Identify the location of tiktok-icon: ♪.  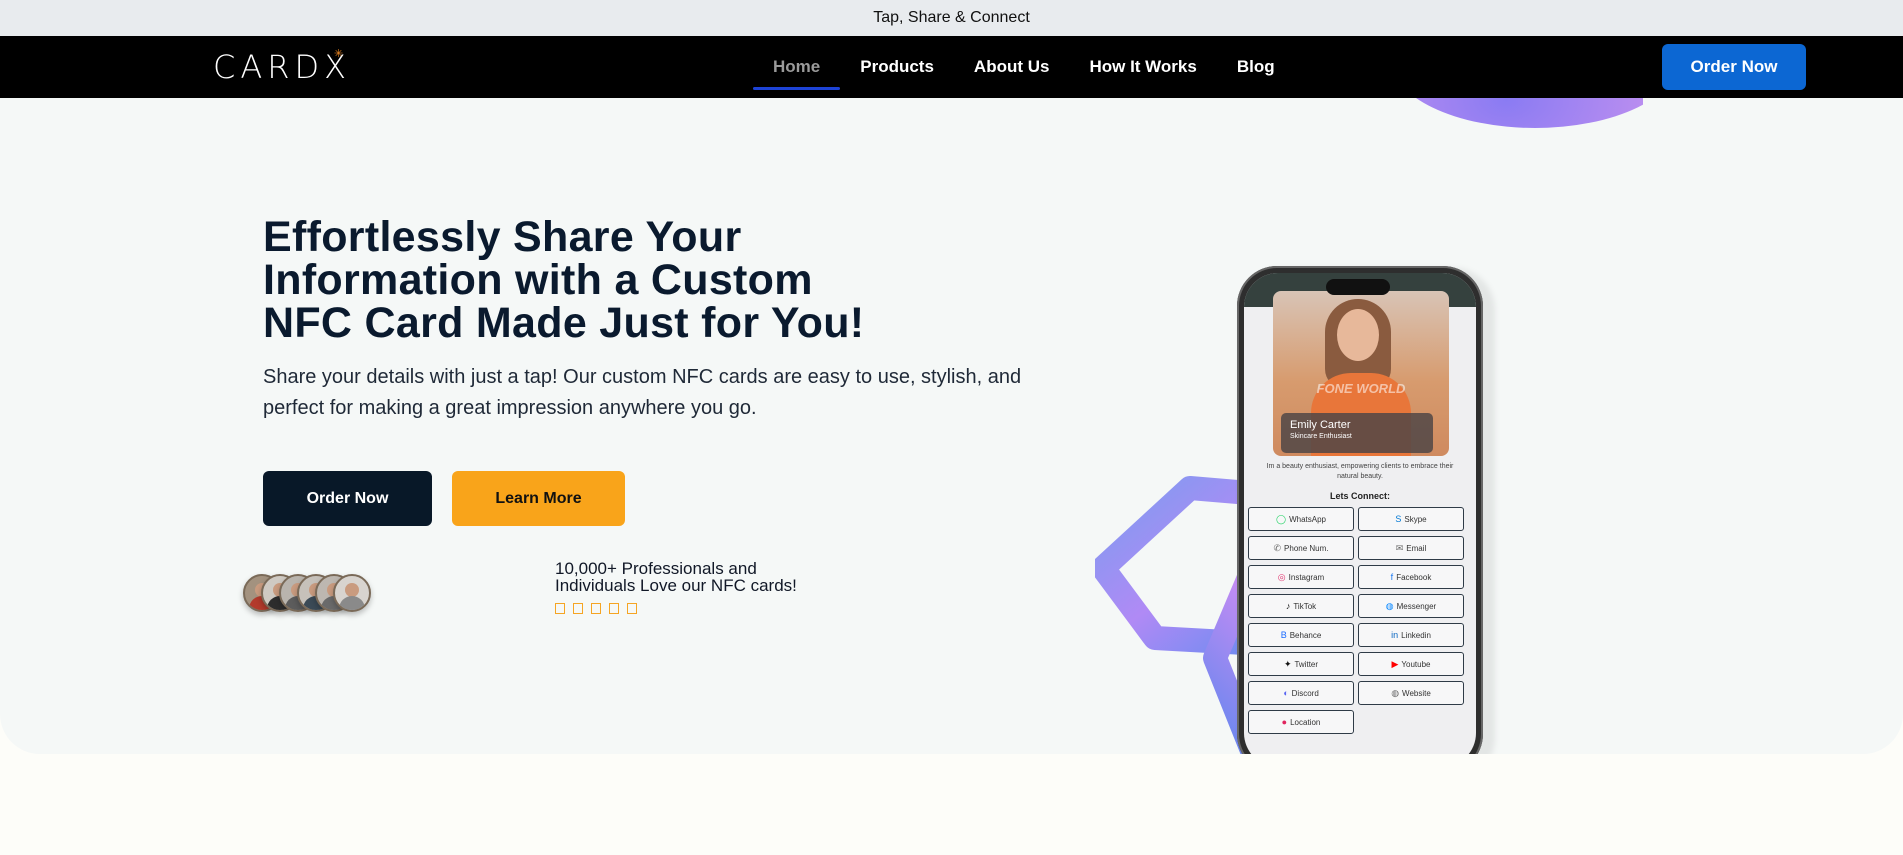
(1288, 605).